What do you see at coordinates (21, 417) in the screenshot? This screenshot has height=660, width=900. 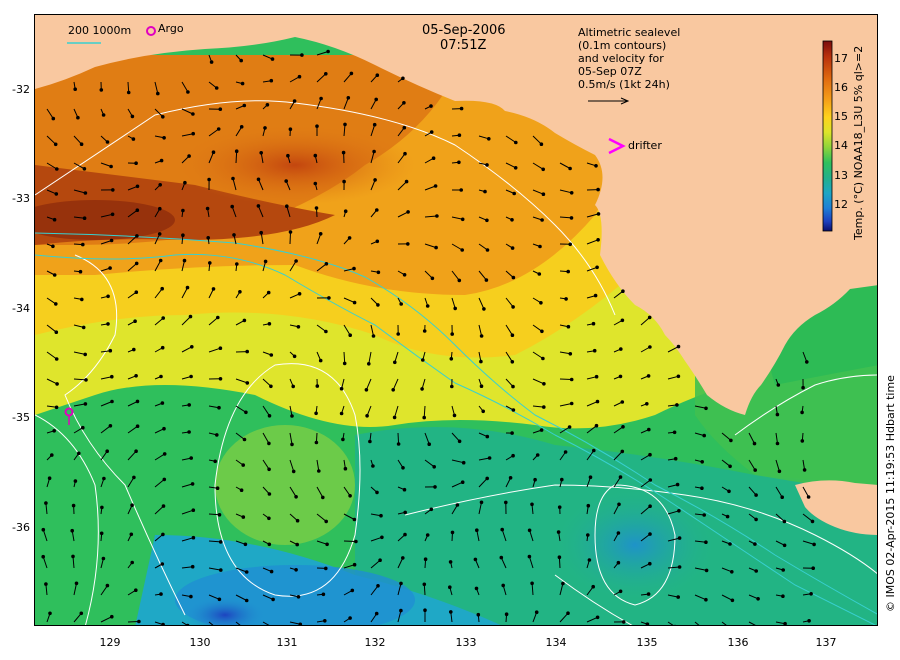 I see `y-tick-minus35: -35` at bounding box center [21, 417].